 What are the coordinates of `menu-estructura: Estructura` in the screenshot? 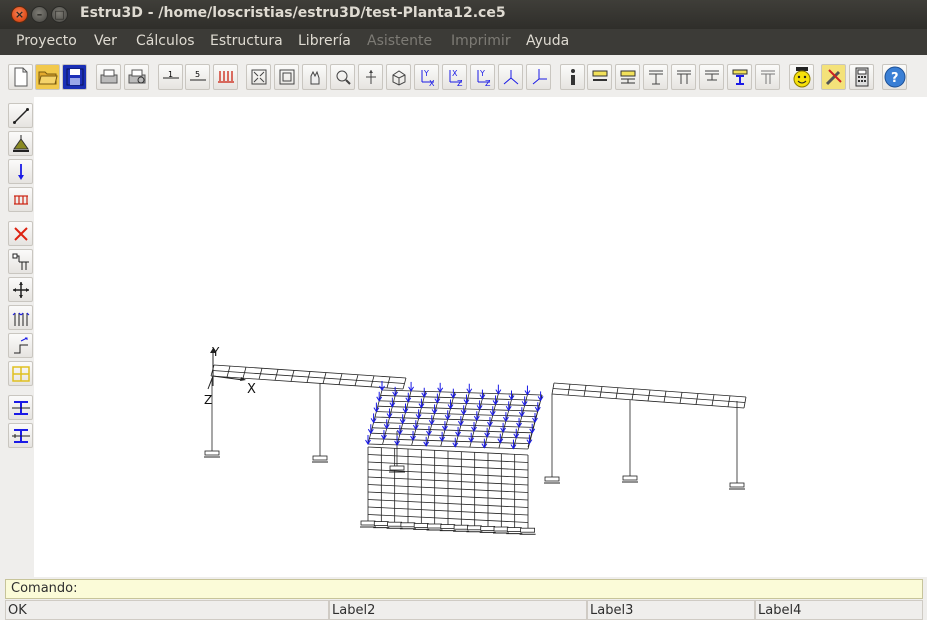 It's located at (246, 41).